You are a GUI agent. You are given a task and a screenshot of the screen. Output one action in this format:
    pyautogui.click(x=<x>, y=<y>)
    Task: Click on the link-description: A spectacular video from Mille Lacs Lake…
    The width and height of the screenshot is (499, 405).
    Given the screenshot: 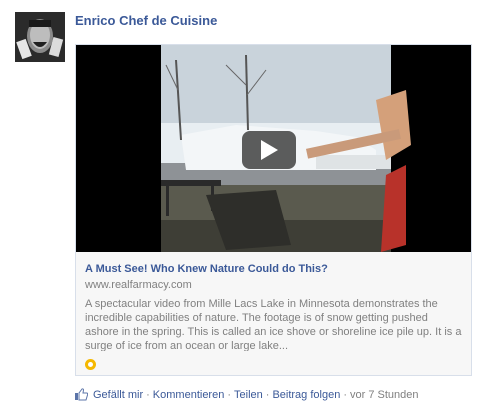 What is the action you would take?
    pyautogui.click(x=273, y=324)
    